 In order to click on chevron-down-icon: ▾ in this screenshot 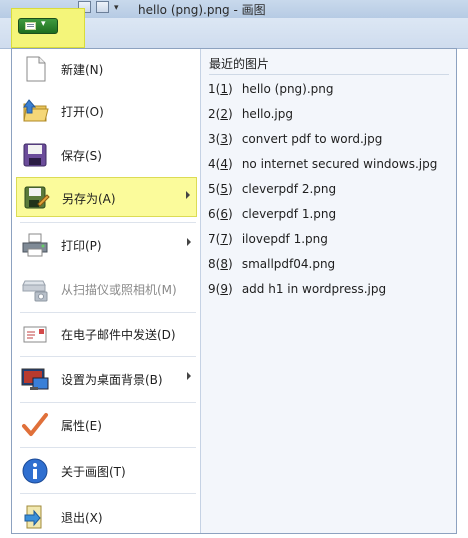, I will do `click(43, 24)`.